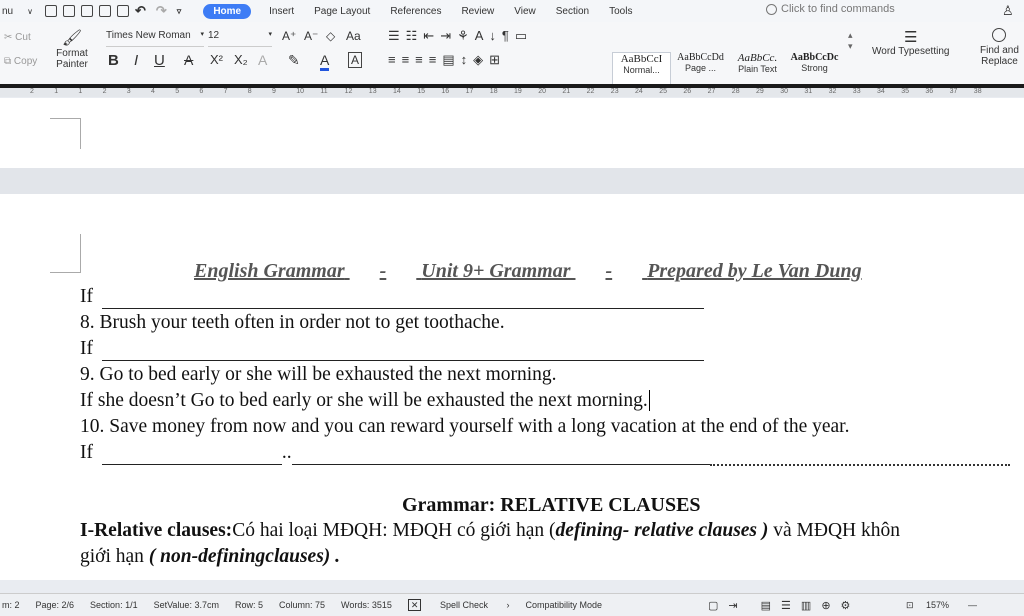 The height and width of the screenshot is (616, 1024). What do you see at coordinates (50, 11) in the screenshot?
I see `open-folder-icon` at bounding box center [50, 11].